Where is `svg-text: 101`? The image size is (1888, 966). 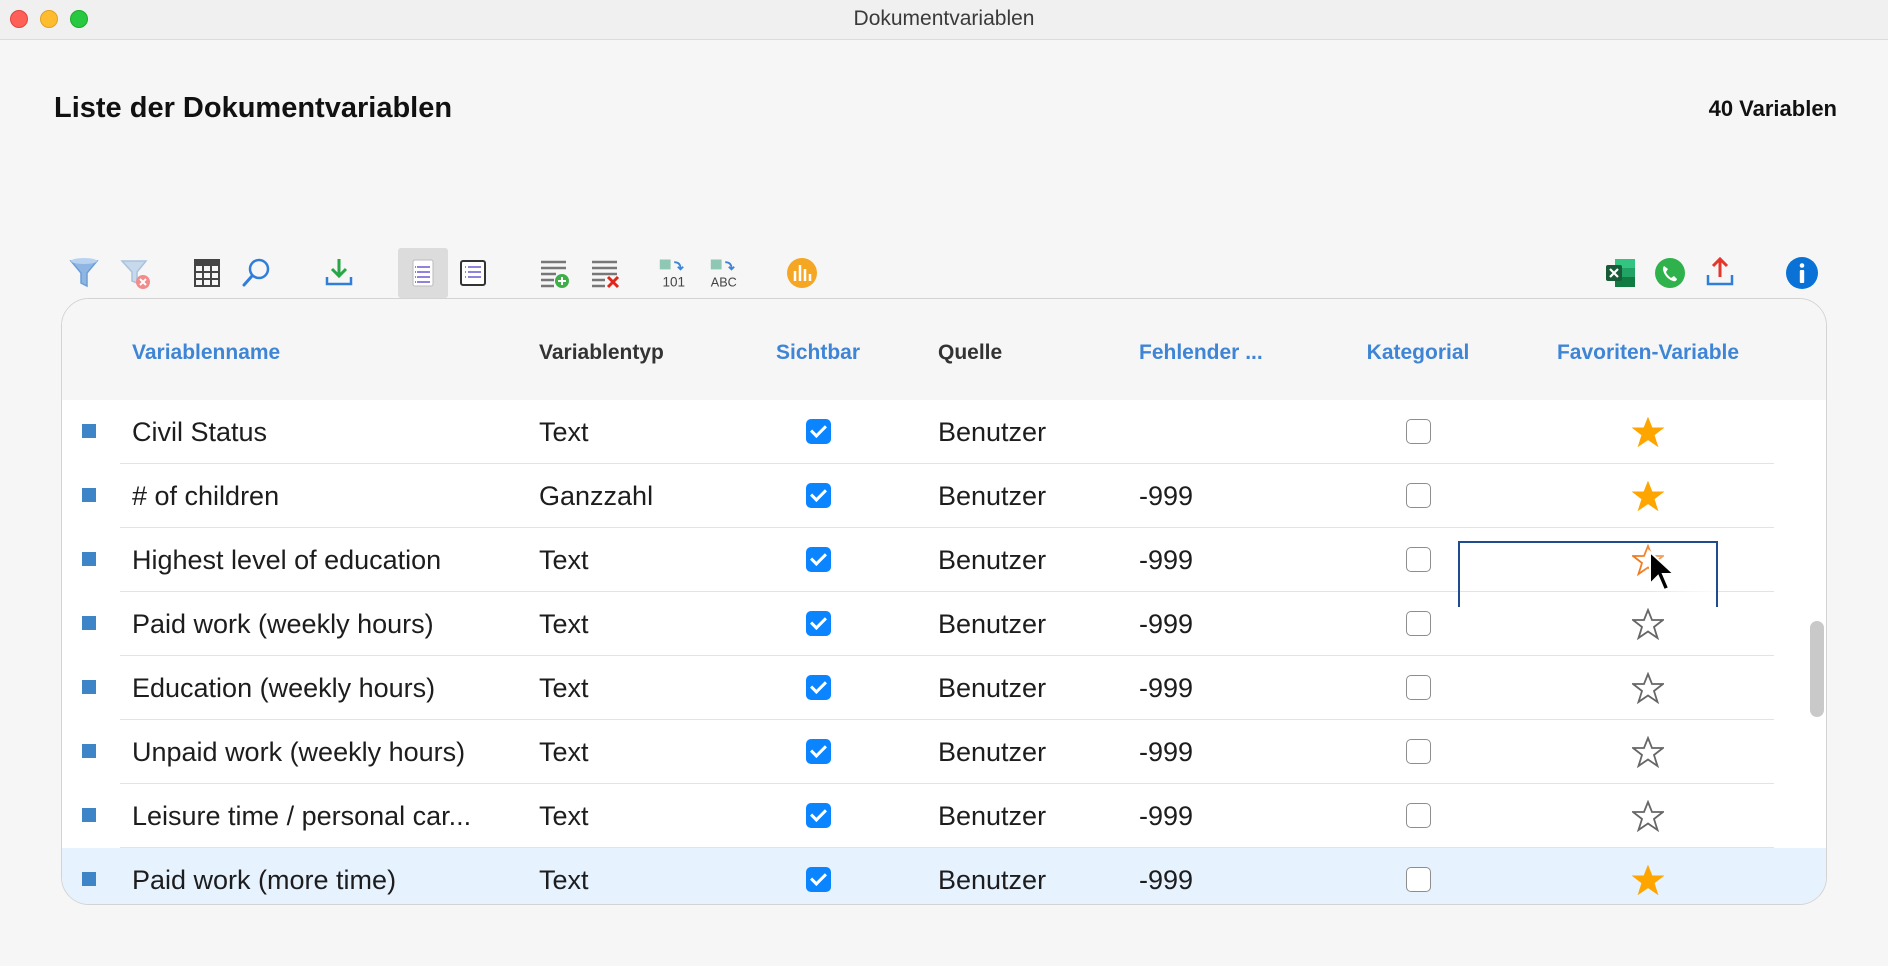
svg-text: 101 is located at coordinates (674, 282).